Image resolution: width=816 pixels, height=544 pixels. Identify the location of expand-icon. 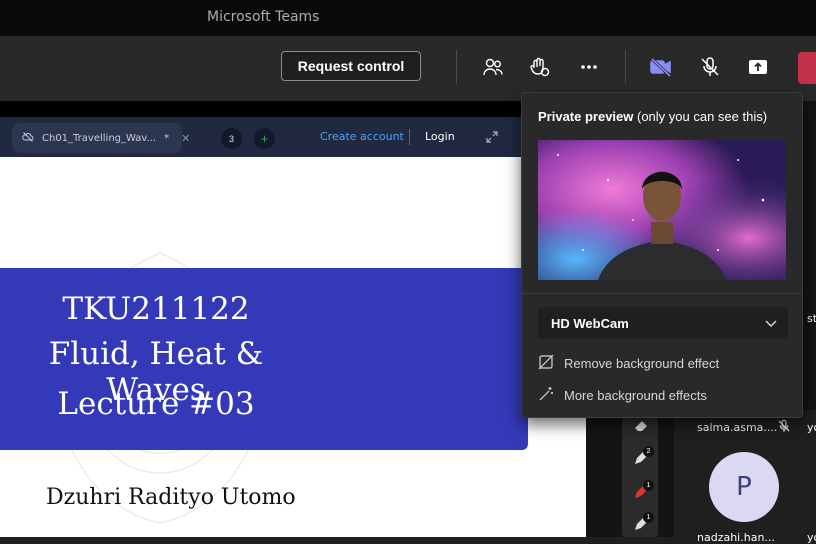
(492, 137).